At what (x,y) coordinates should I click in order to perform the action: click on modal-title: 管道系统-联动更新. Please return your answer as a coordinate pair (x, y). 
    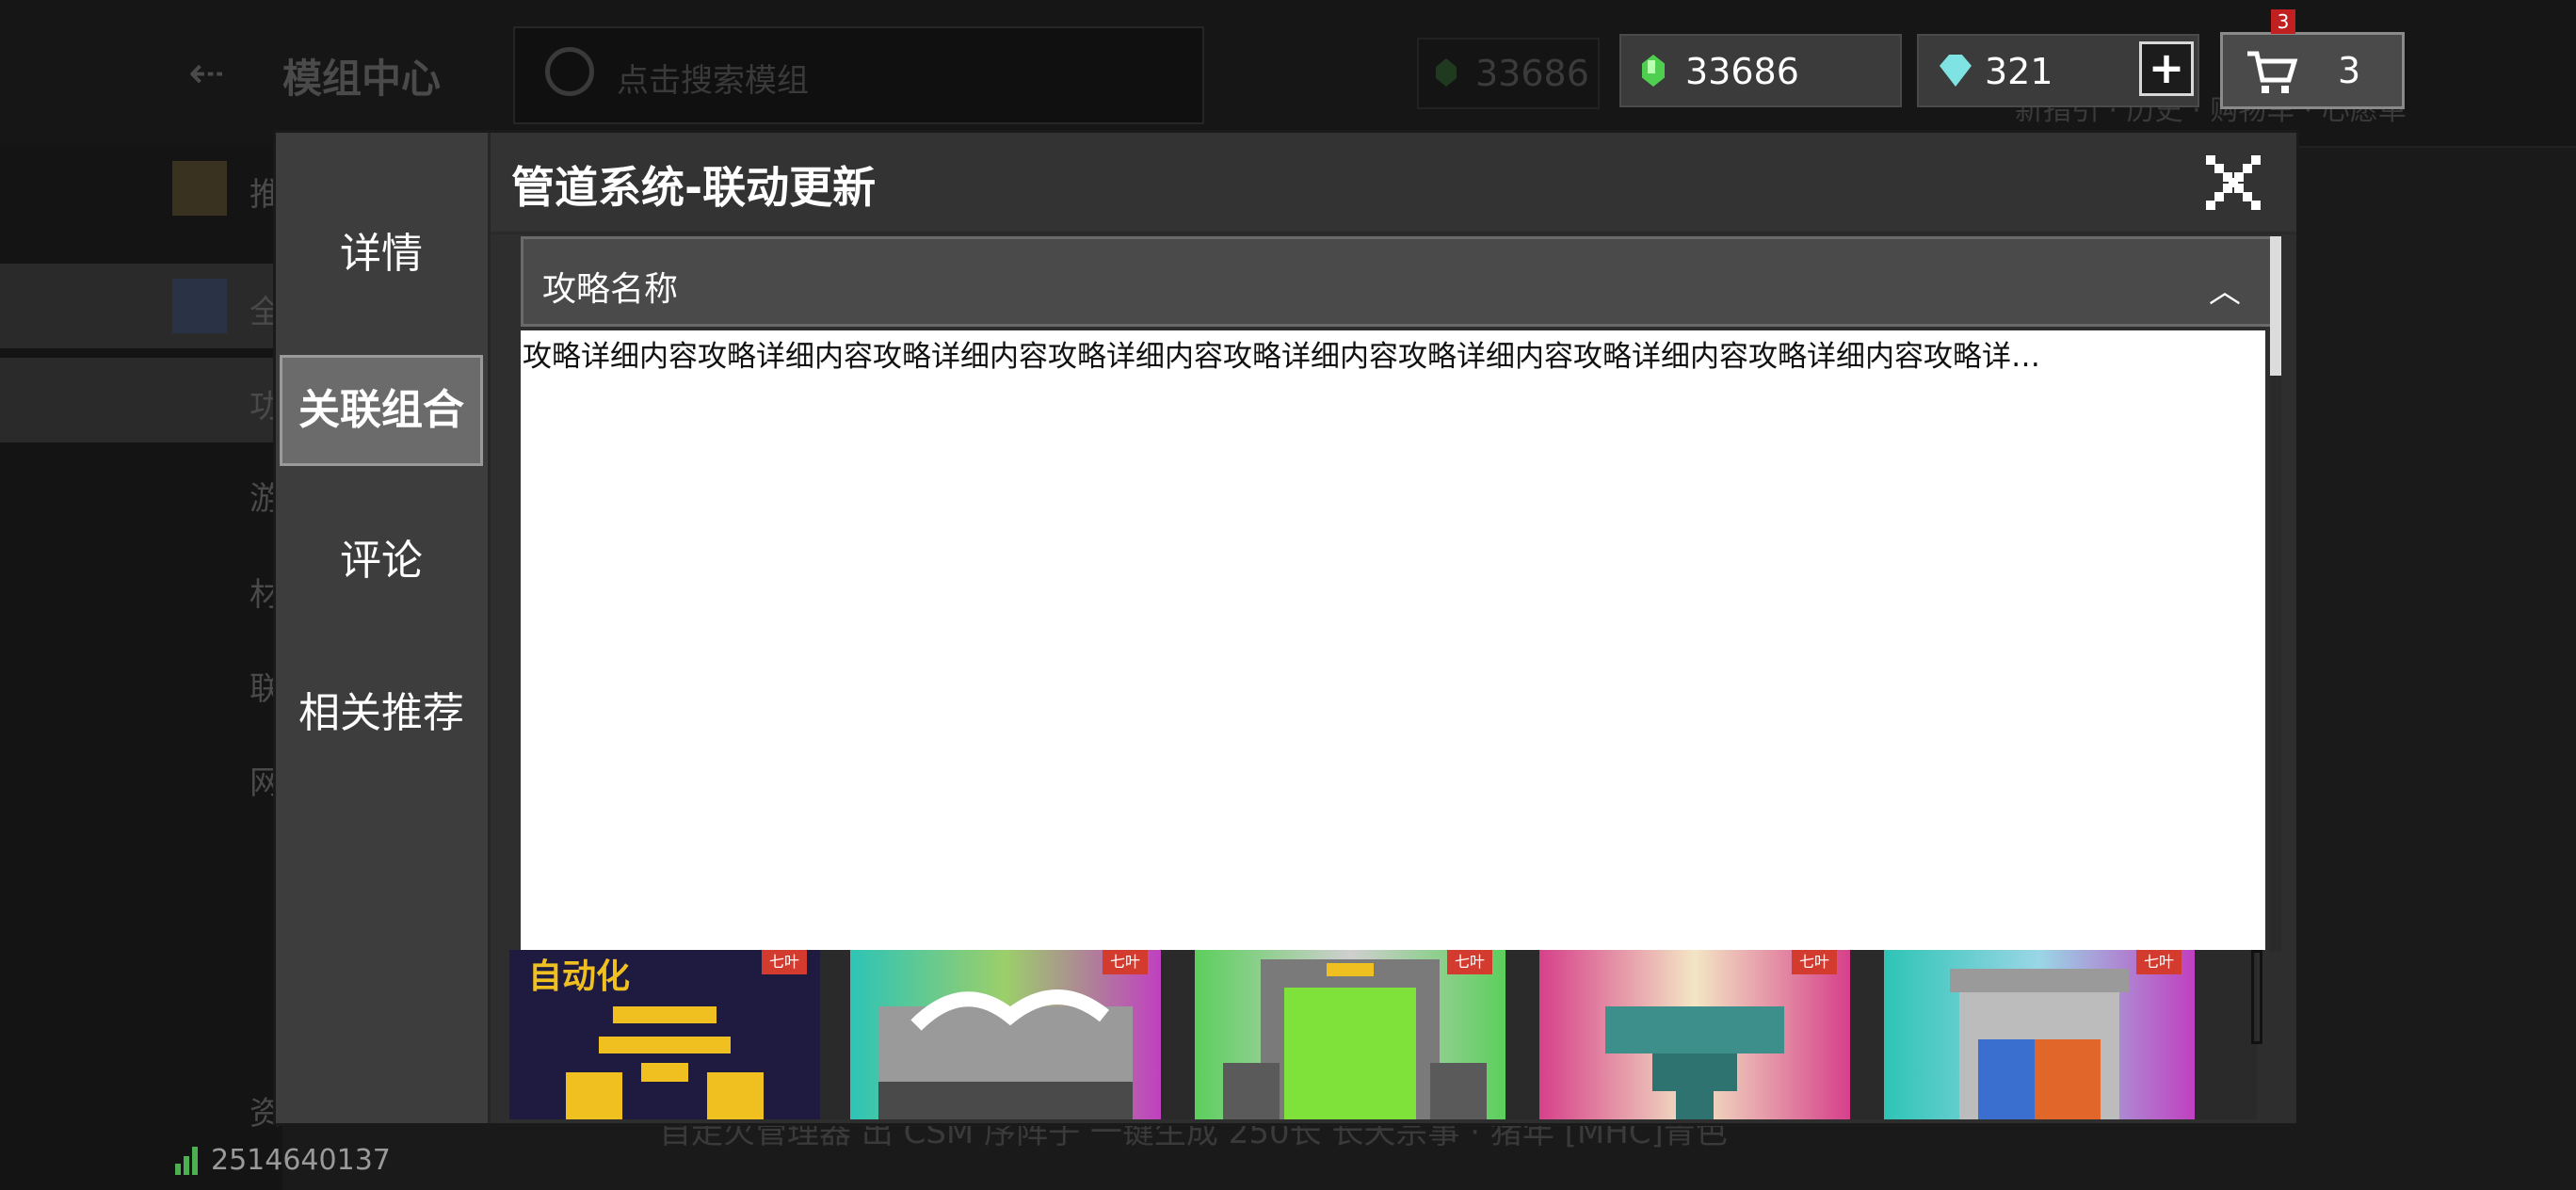
    Looking at the image, I should click on (694, 187).